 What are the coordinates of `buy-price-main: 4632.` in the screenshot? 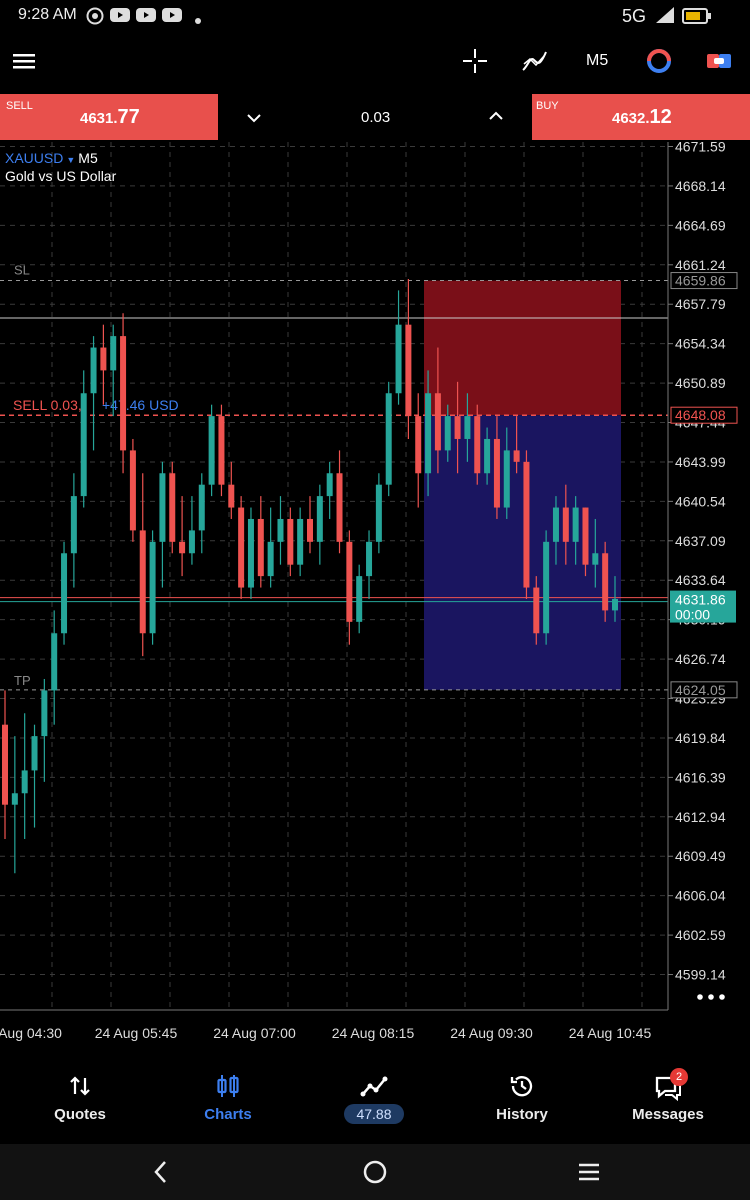 It's located at (631, 118).